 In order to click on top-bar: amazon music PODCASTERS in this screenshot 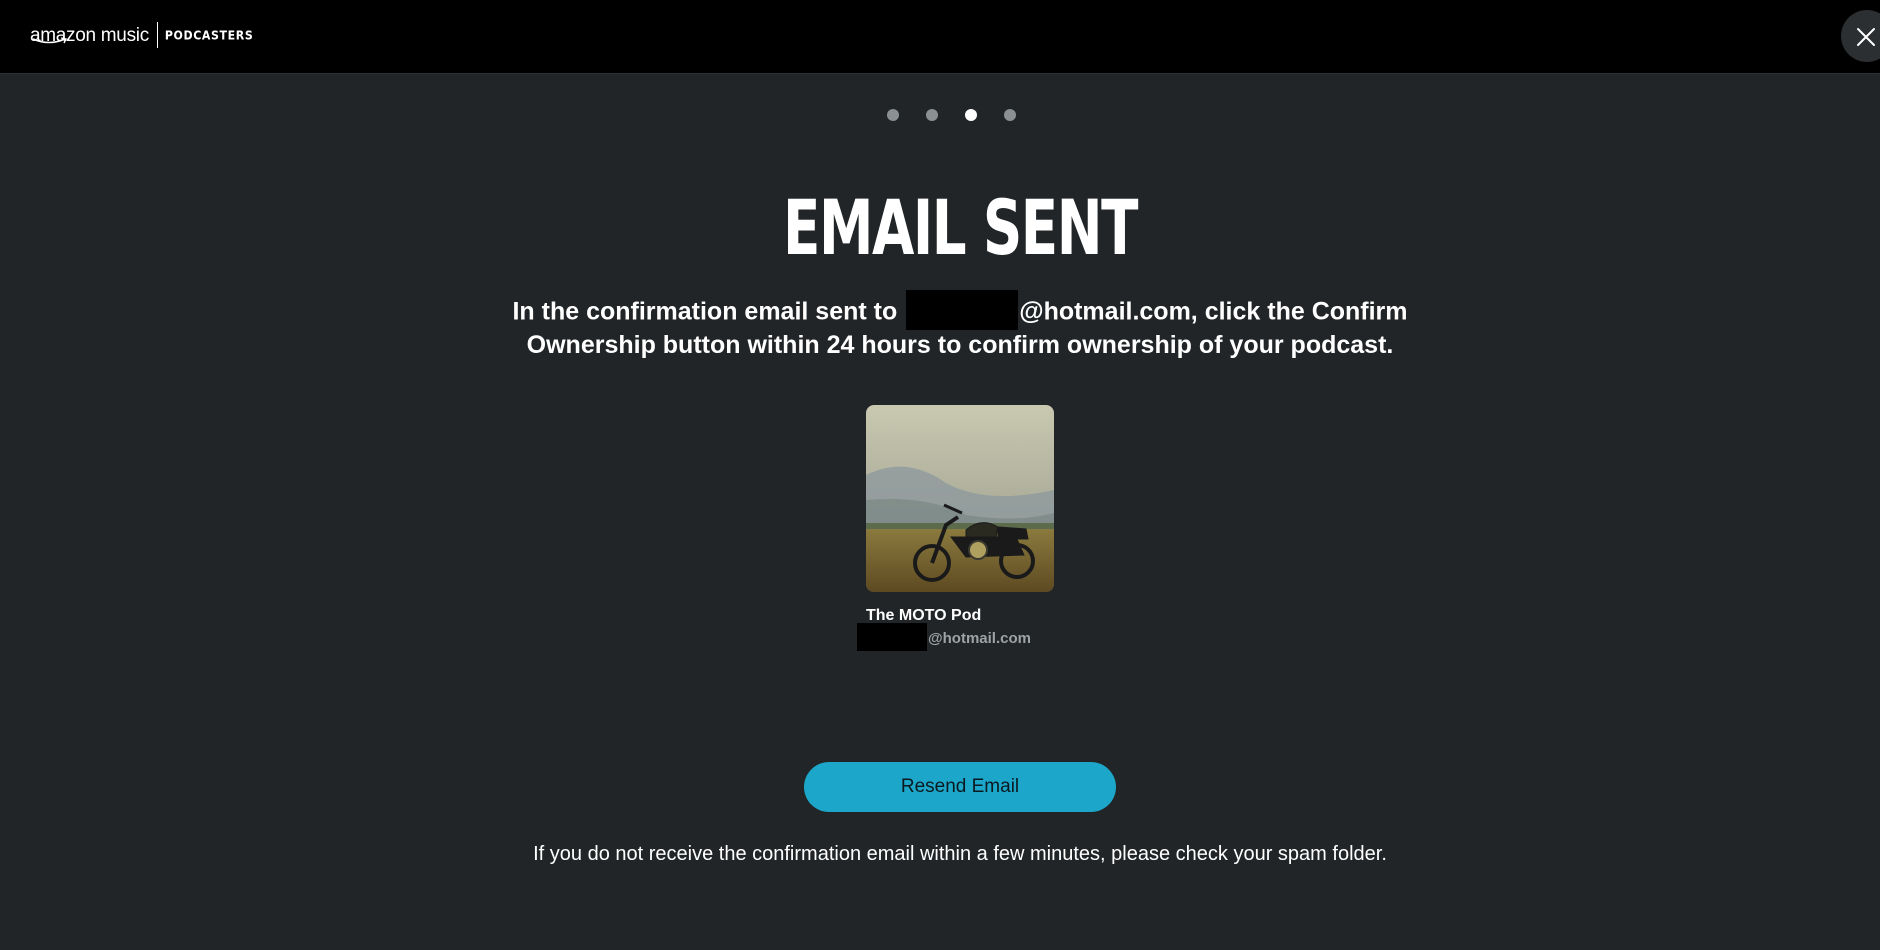, I will do `click(940, 37)`.